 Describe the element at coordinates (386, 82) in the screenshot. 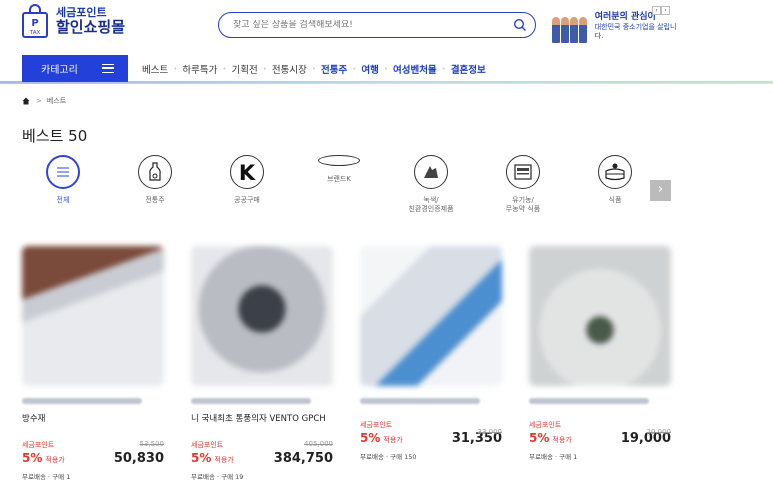

I see `nav-gradient-line` at that location.